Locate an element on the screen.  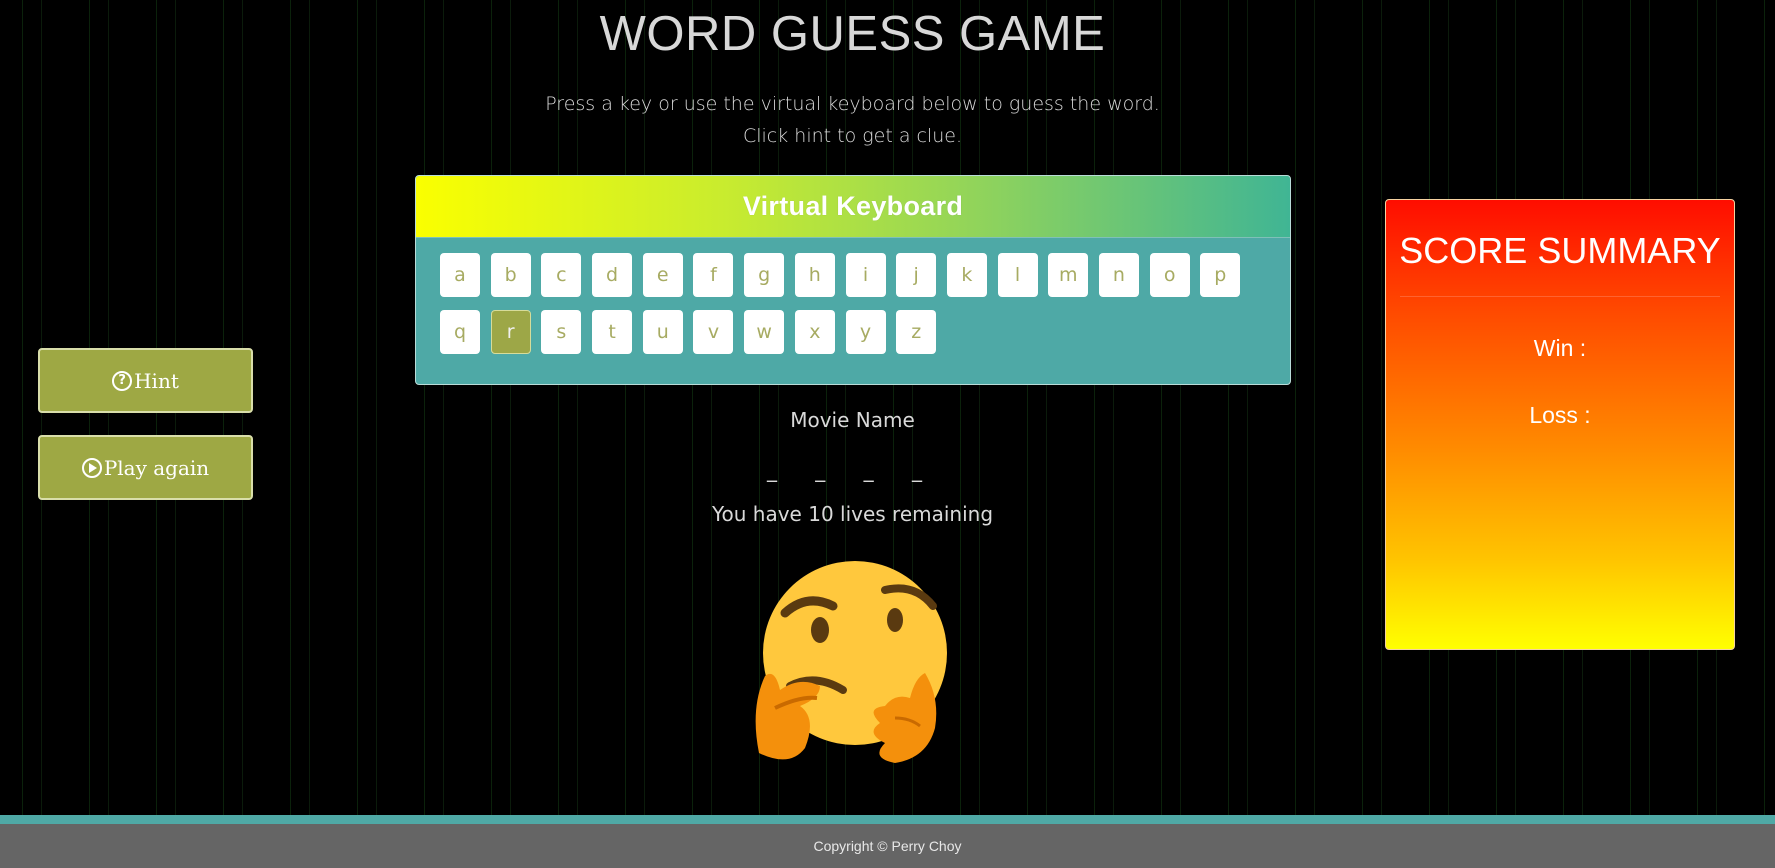
key-o: o is located at coordinates (1169, 275).